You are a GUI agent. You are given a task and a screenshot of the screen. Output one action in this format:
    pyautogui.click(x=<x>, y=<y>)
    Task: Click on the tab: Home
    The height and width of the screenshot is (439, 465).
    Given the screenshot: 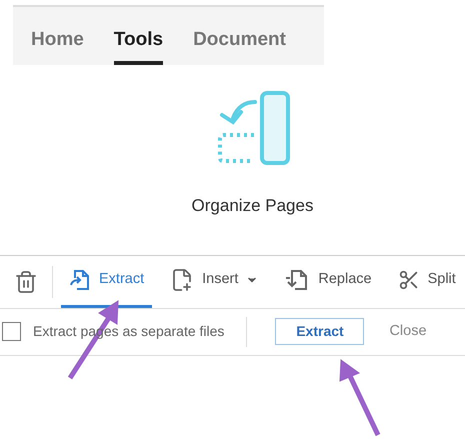 What is the action you would take?
    pyautogui.click(x=57, y=41)
    